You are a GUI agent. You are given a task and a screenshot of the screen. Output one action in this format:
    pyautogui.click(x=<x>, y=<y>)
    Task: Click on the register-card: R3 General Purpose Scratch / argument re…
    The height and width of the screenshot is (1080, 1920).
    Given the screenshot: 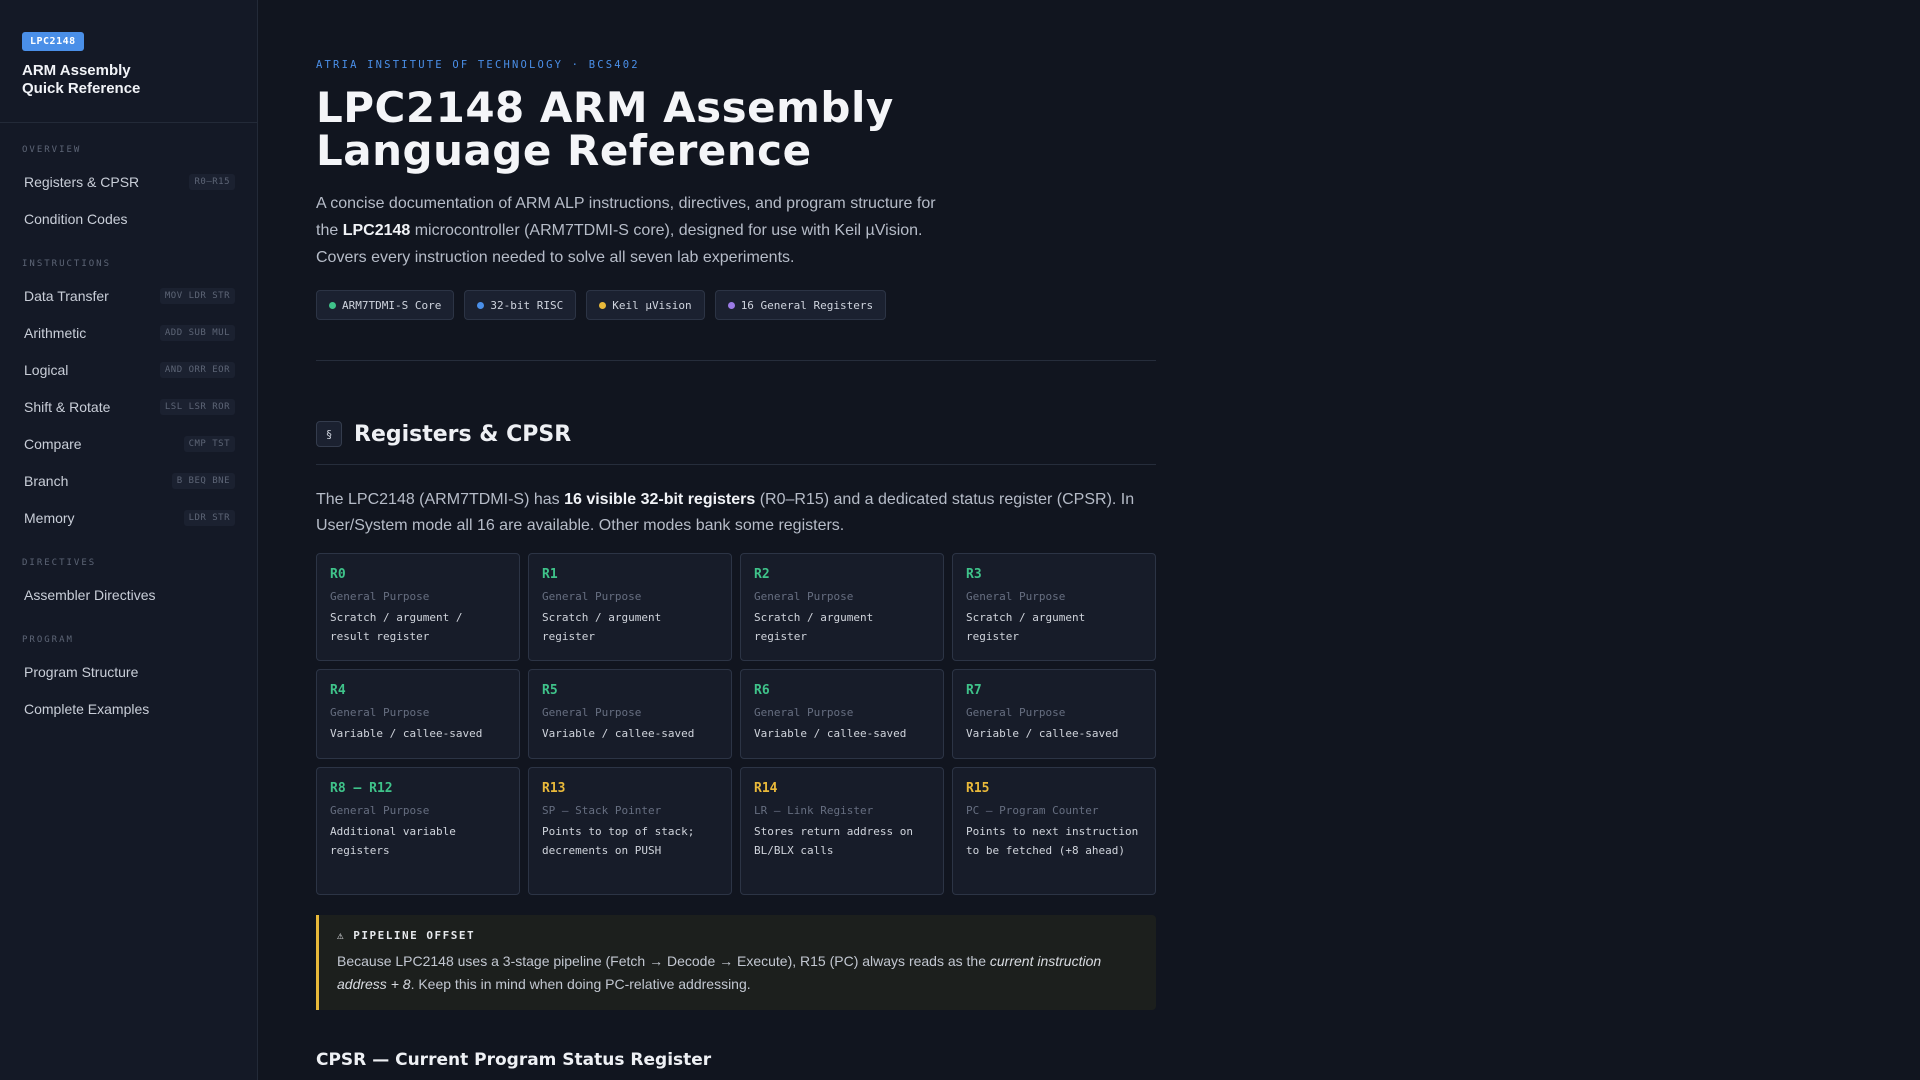 What is the action you would take?
    pyautogui.click(x=1054, y=607)
    